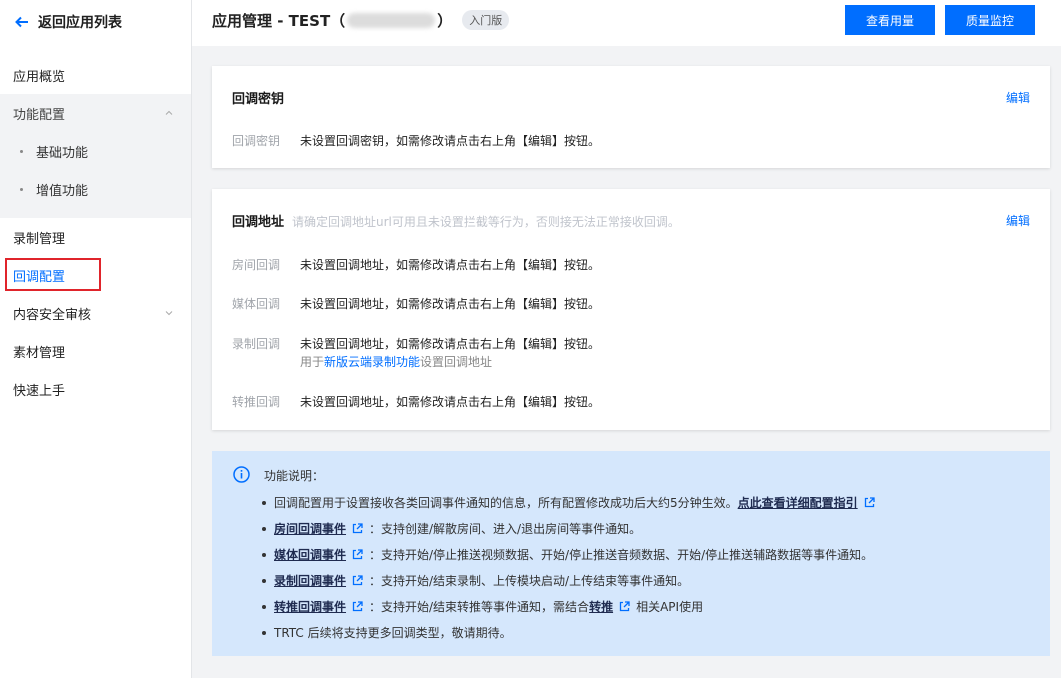 The image size is (1061, 678). Describe the element at coordinates (258, 99) in the screenshot. I see `card-title: 回调密钥` at that location.